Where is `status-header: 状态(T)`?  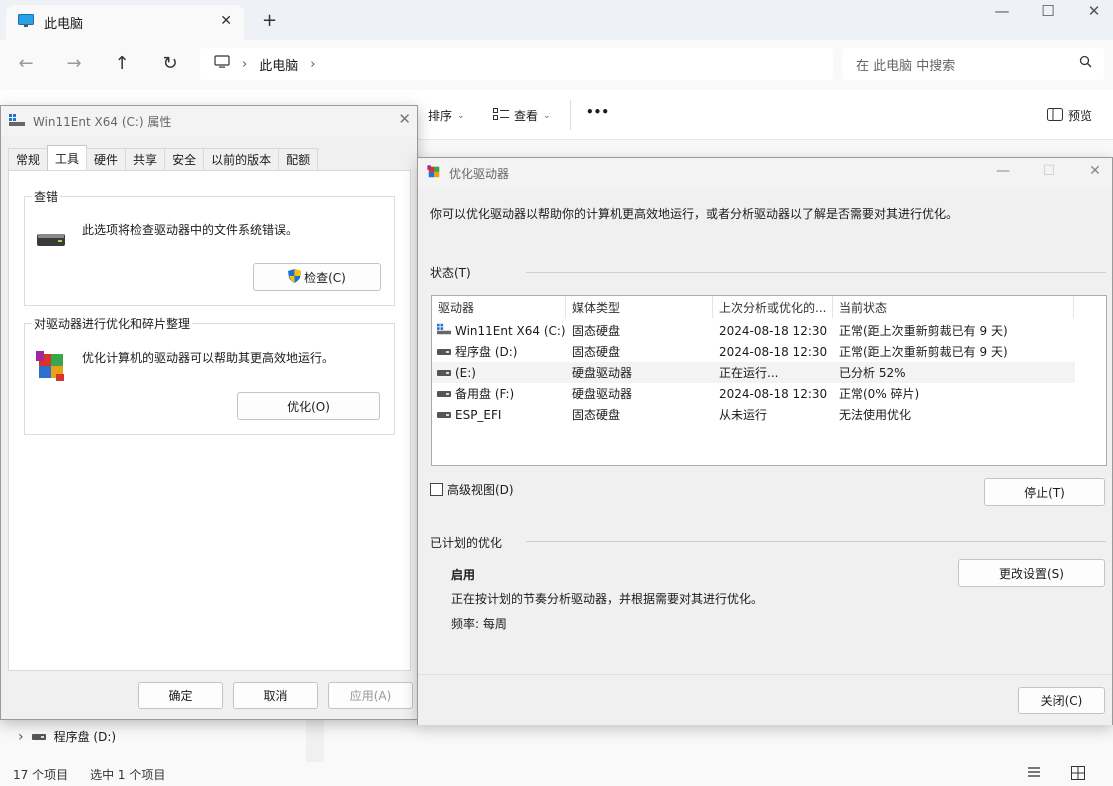 status-header: 状态(T) is located at coordinates (450, 273).